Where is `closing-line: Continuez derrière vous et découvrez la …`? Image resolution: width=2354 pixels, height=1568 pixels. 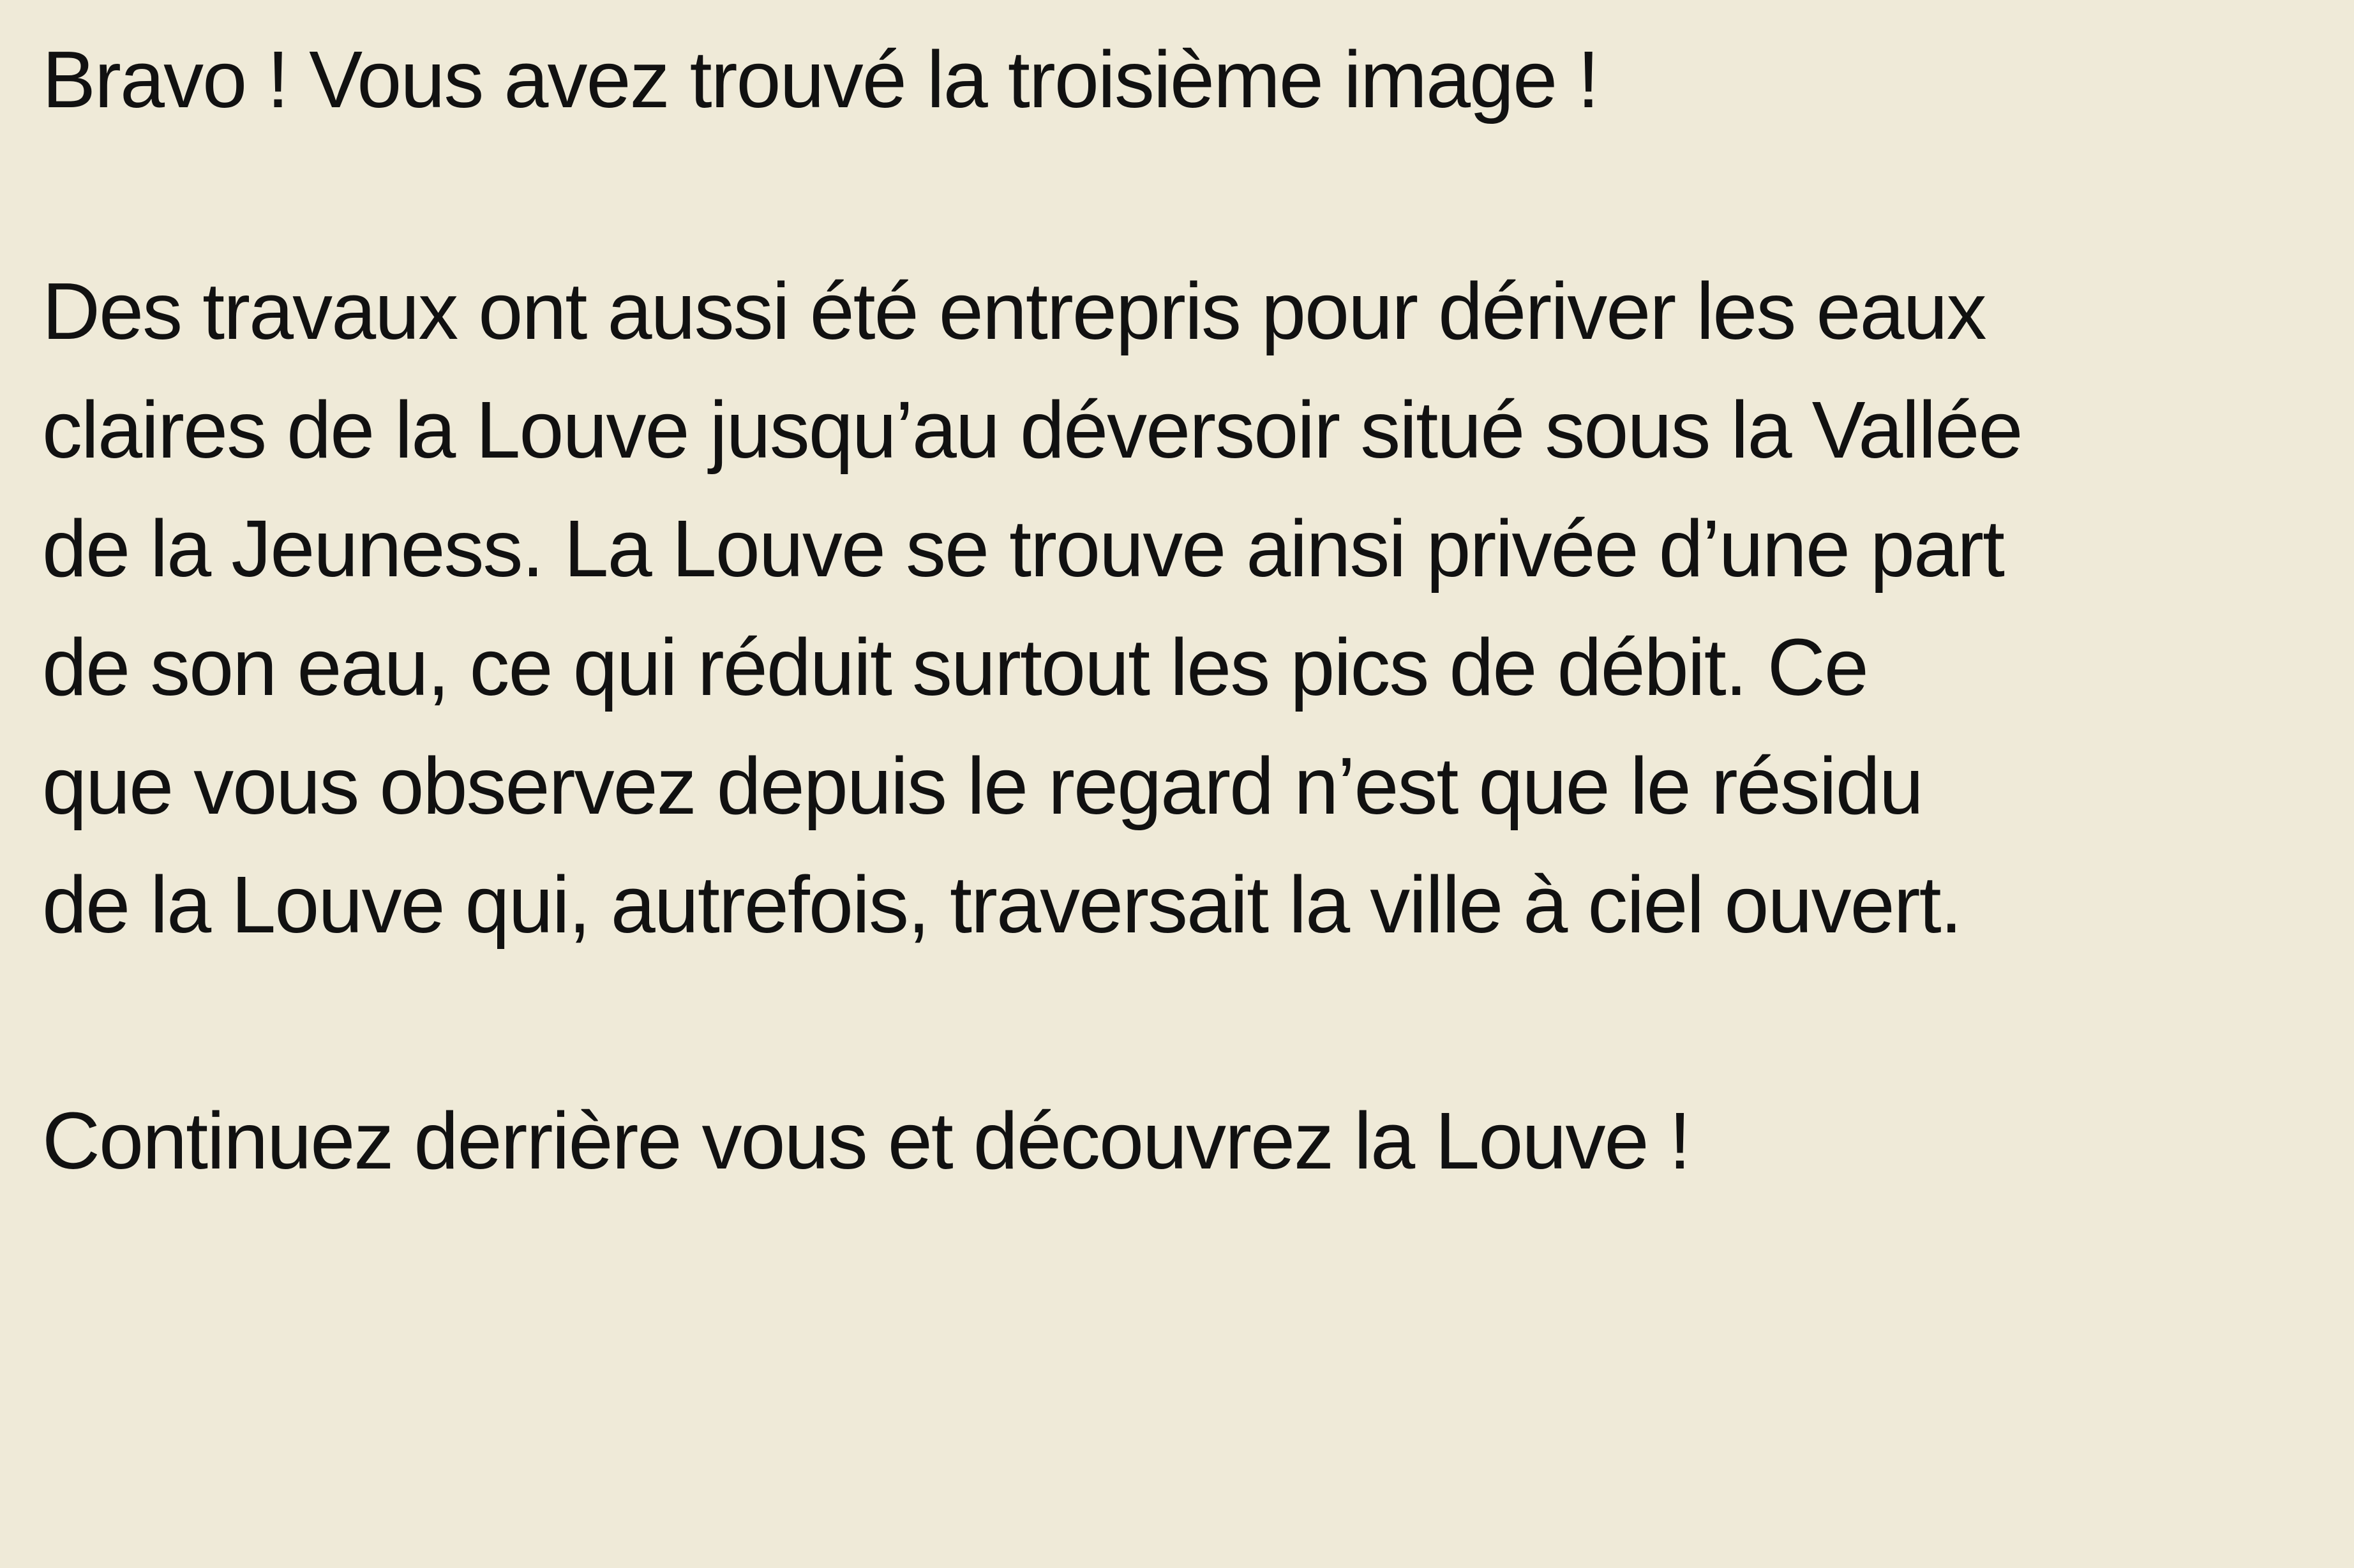
closing-line: Continuez derrière vous et découvrez la … is located at coordinates (866, 1141).